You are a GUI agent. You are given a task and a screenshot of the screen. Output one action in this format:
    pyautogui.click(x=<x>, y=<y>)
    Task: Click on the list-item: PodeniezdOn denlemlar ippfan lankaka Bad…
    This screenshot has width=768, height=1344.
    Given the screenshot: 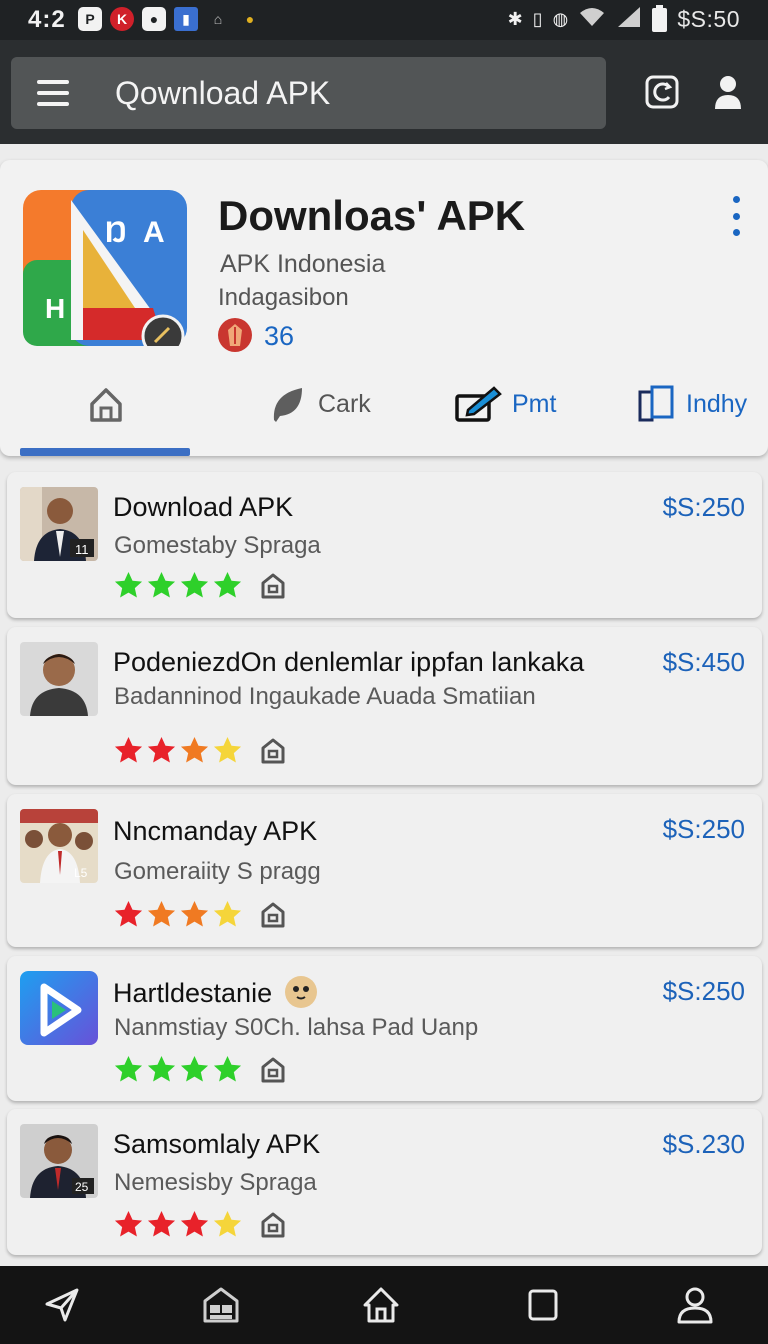 What is the action you would take?
    pyautogui.click(x=384, y=706)
    